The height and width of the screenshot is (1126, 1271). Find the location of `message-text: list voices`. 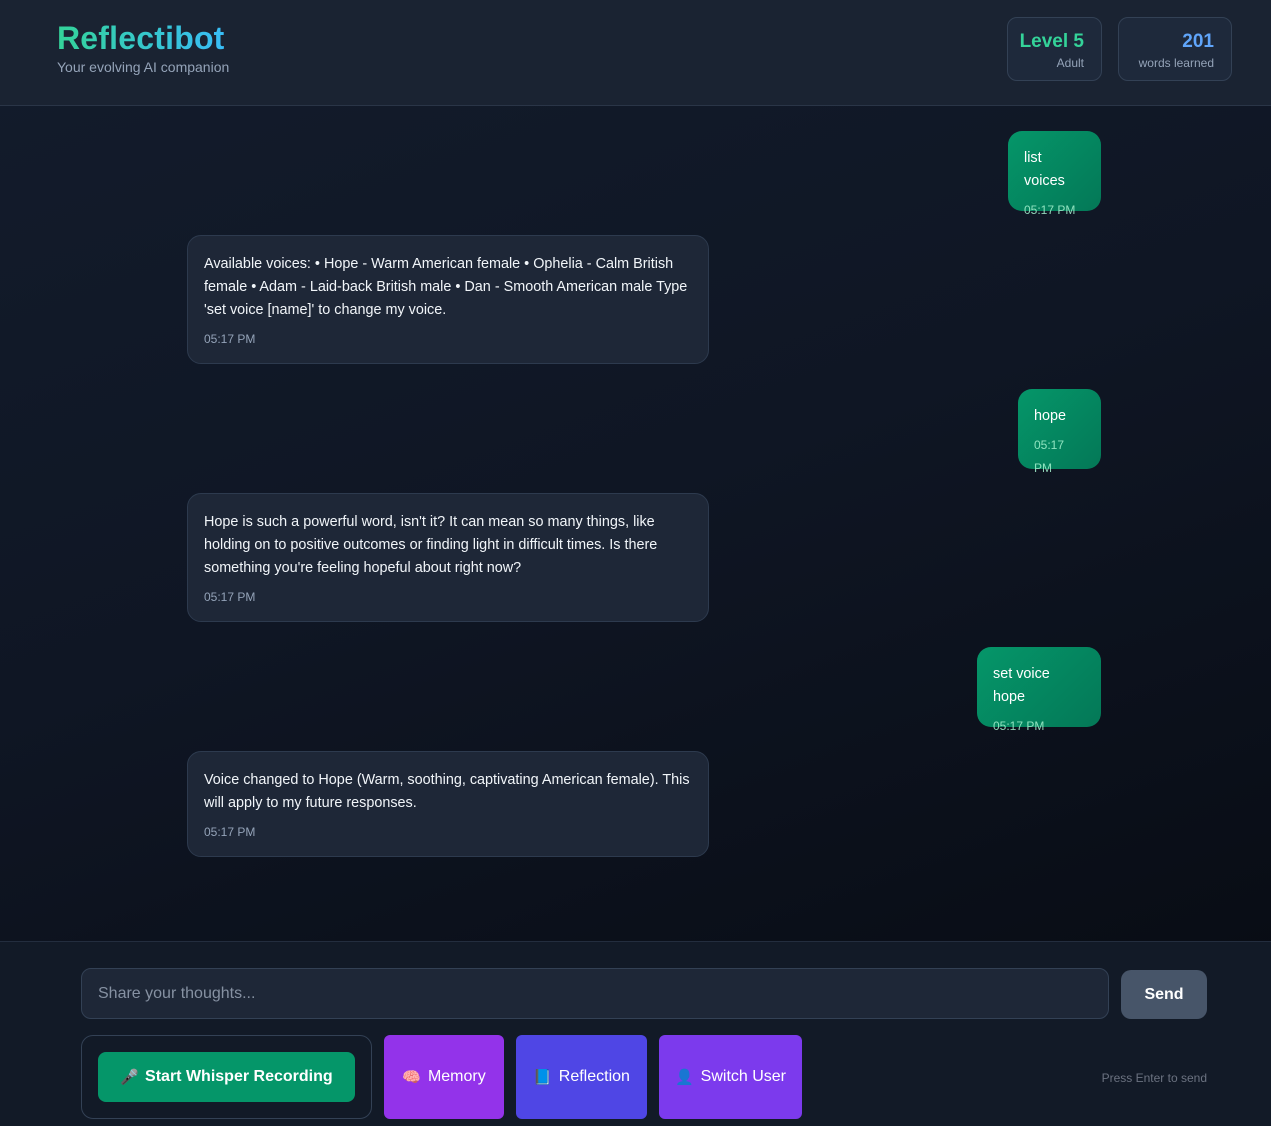

message-text: list voices is located at coordinates (1044, 169).